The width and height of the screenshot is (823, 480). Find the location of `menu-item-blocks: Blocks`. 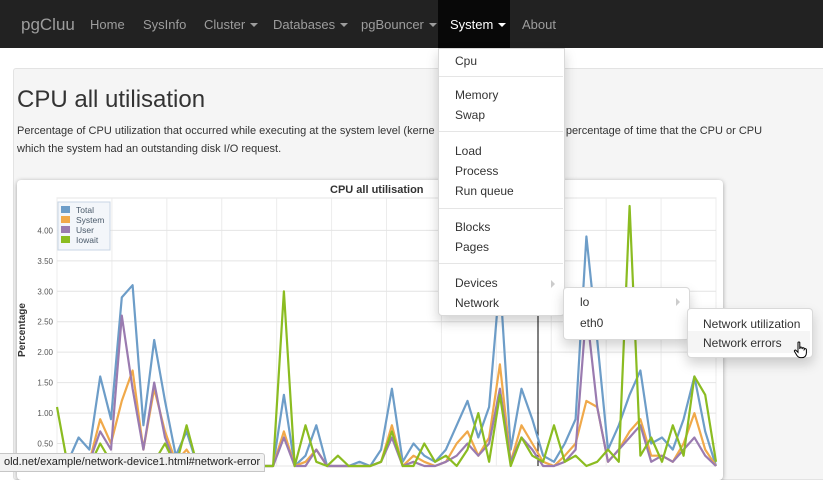

menu-item-blocks: Blocks is located at coordinates (472, 227).